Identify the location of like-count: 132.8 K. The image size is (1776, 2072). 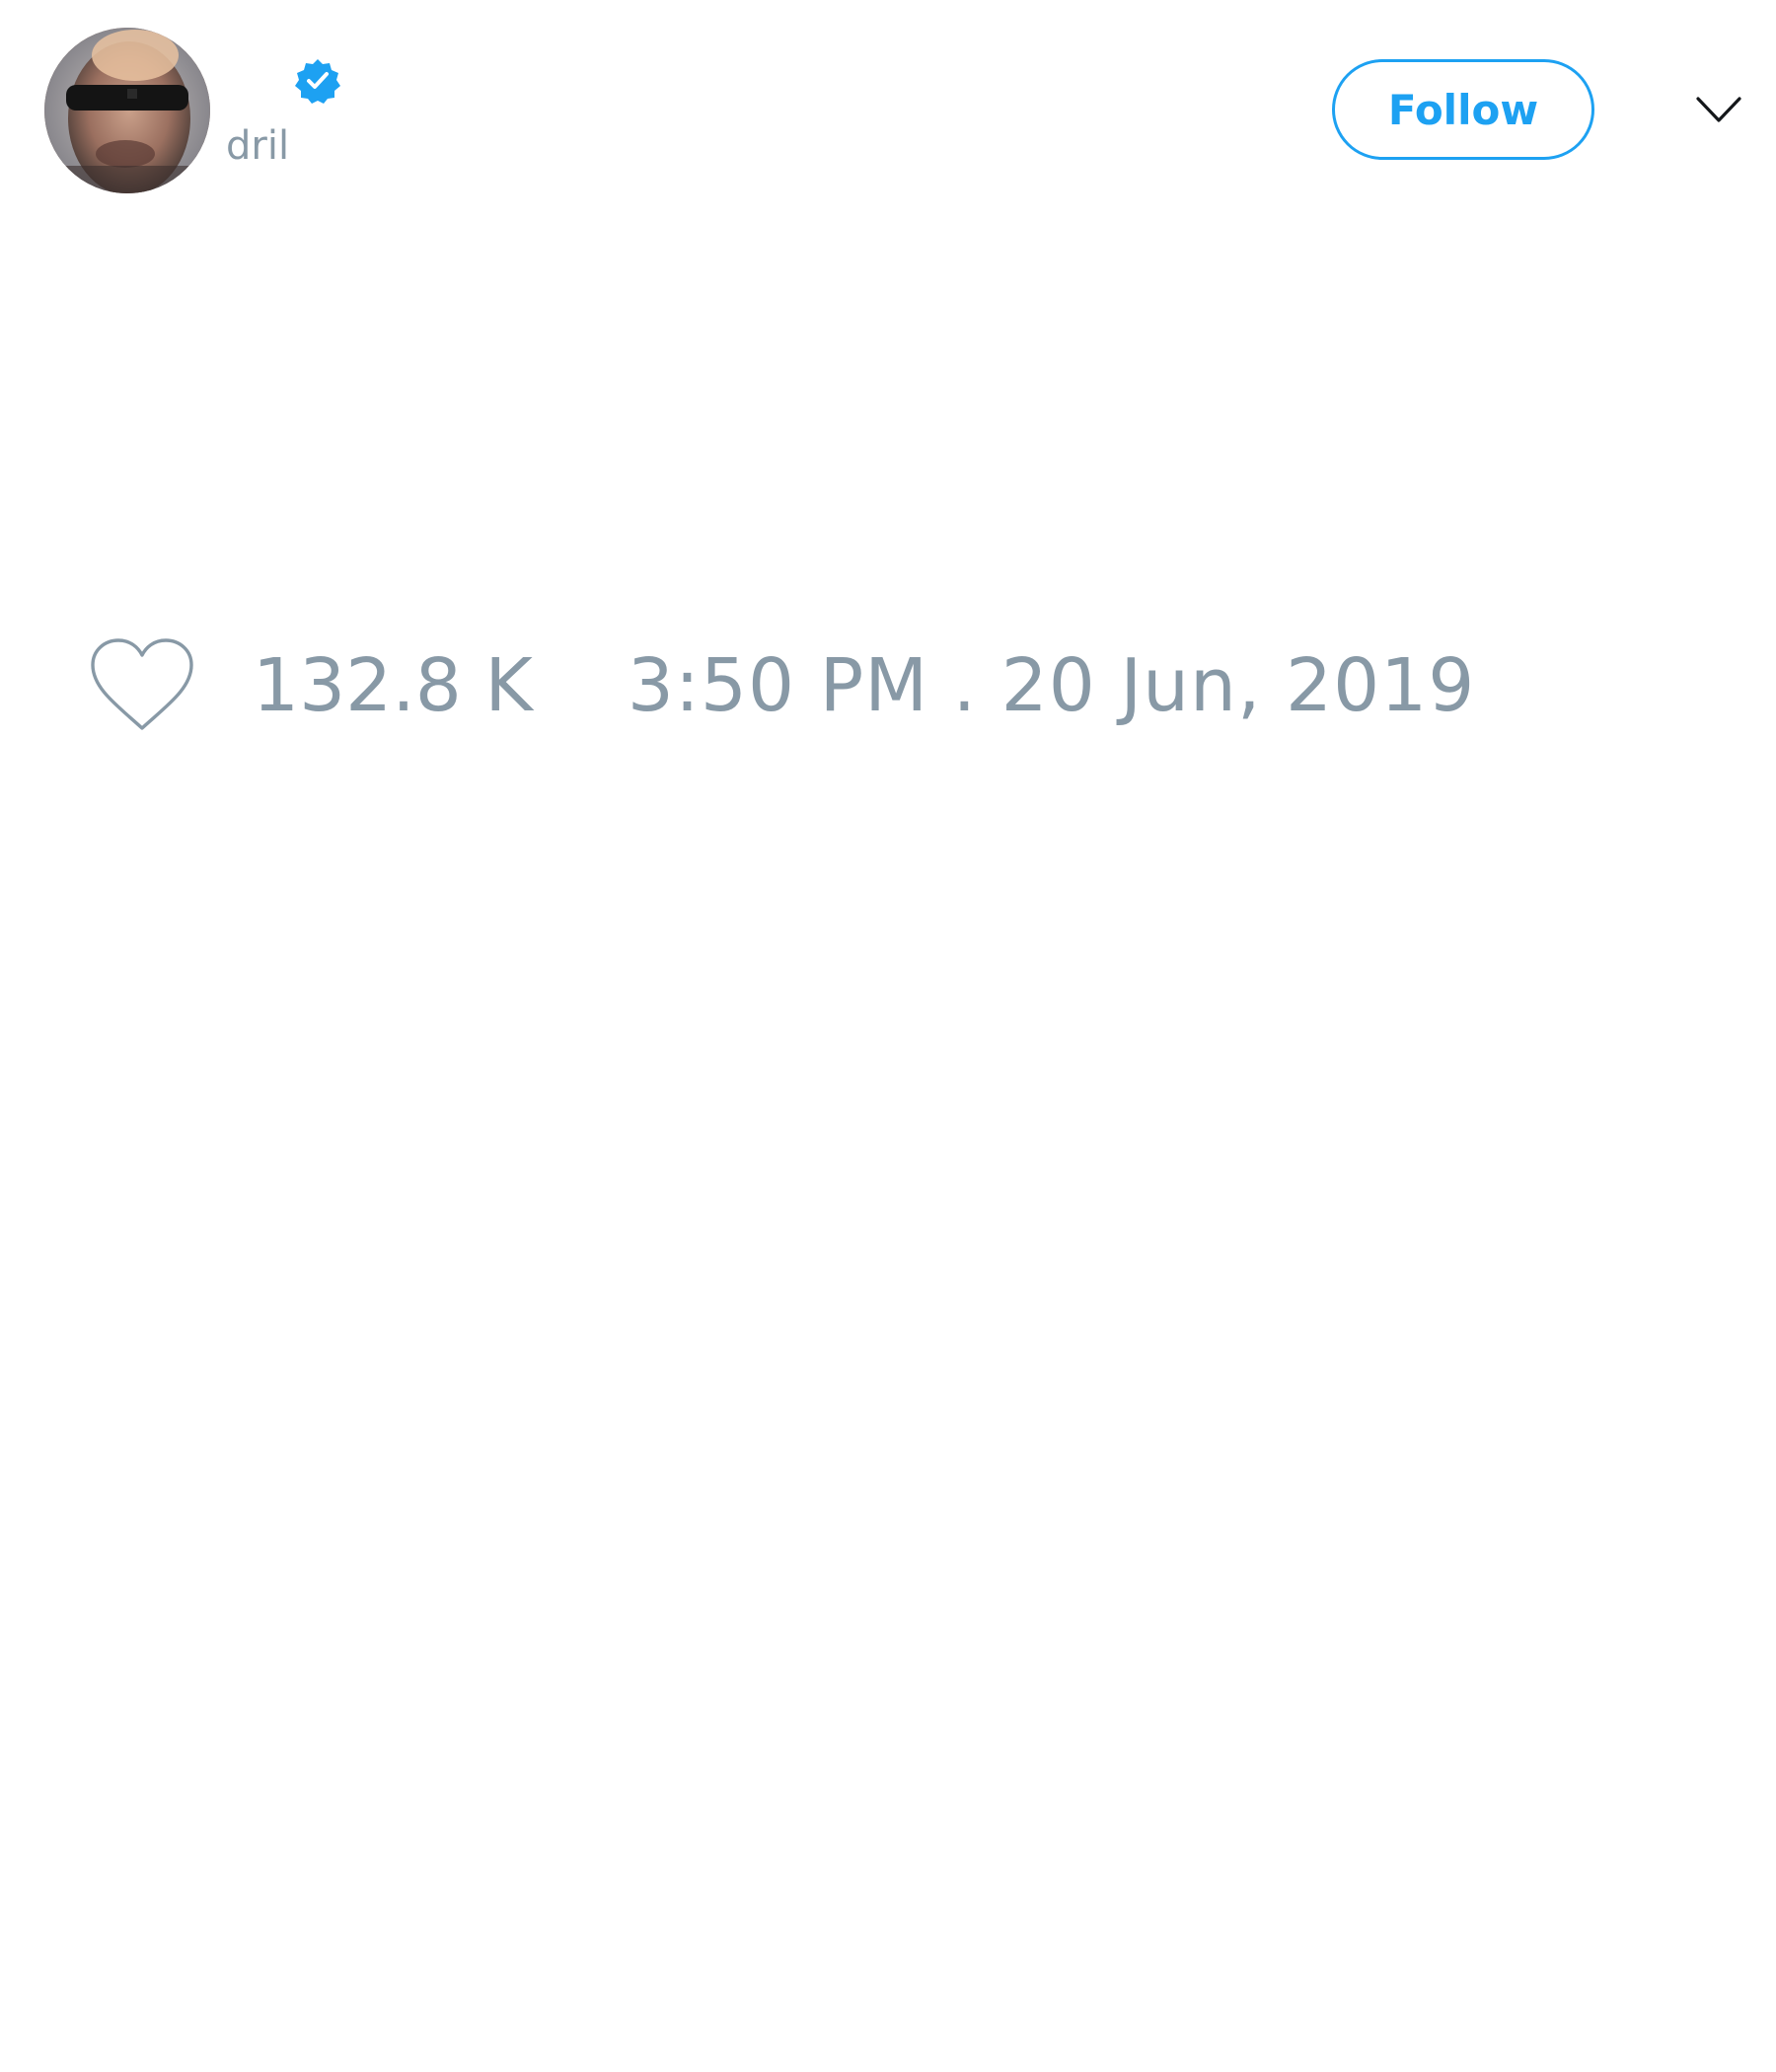
(393, 685).